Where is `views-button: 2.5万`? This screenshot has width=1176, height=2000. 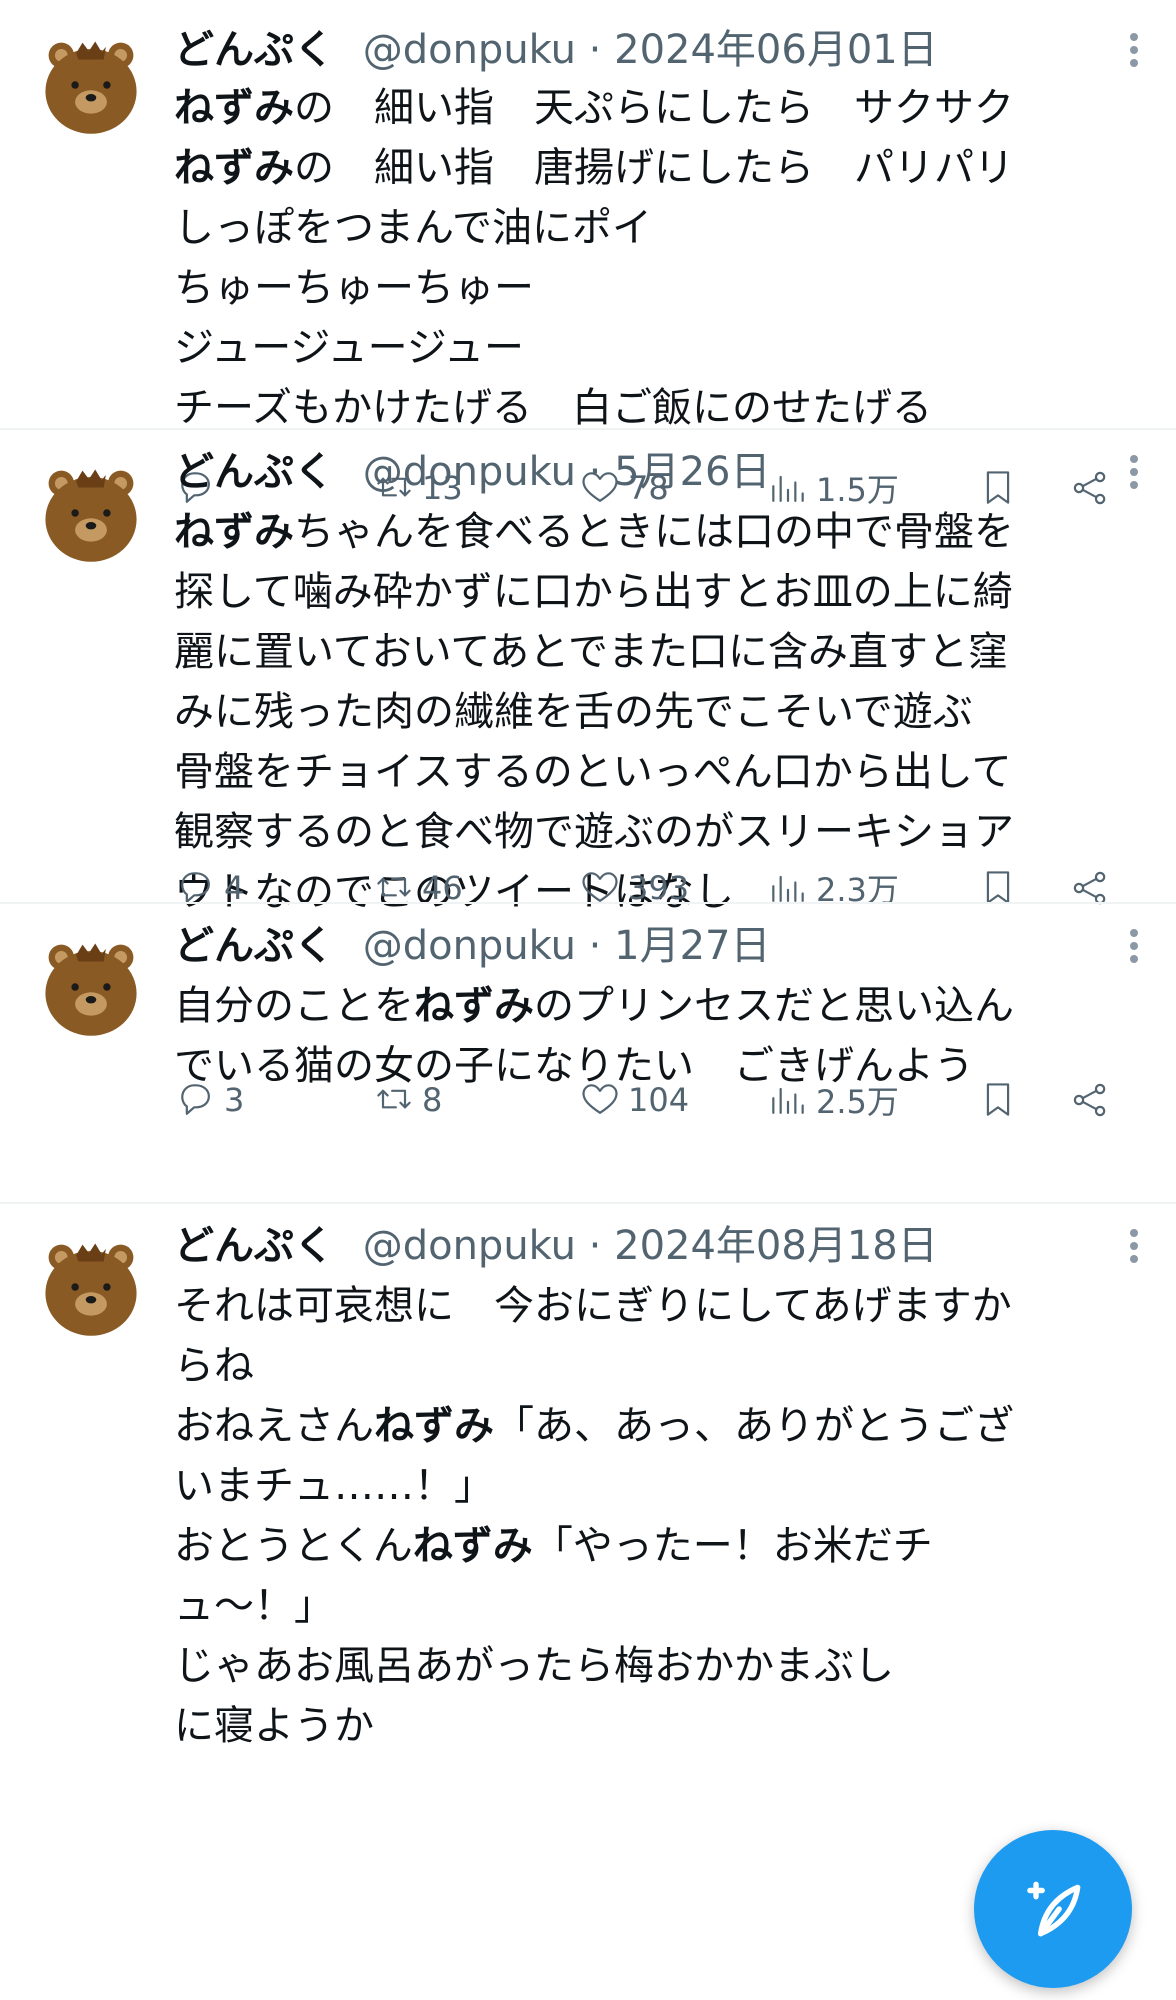
views-button: 2.5万 is located at coordinates (832, 1100).